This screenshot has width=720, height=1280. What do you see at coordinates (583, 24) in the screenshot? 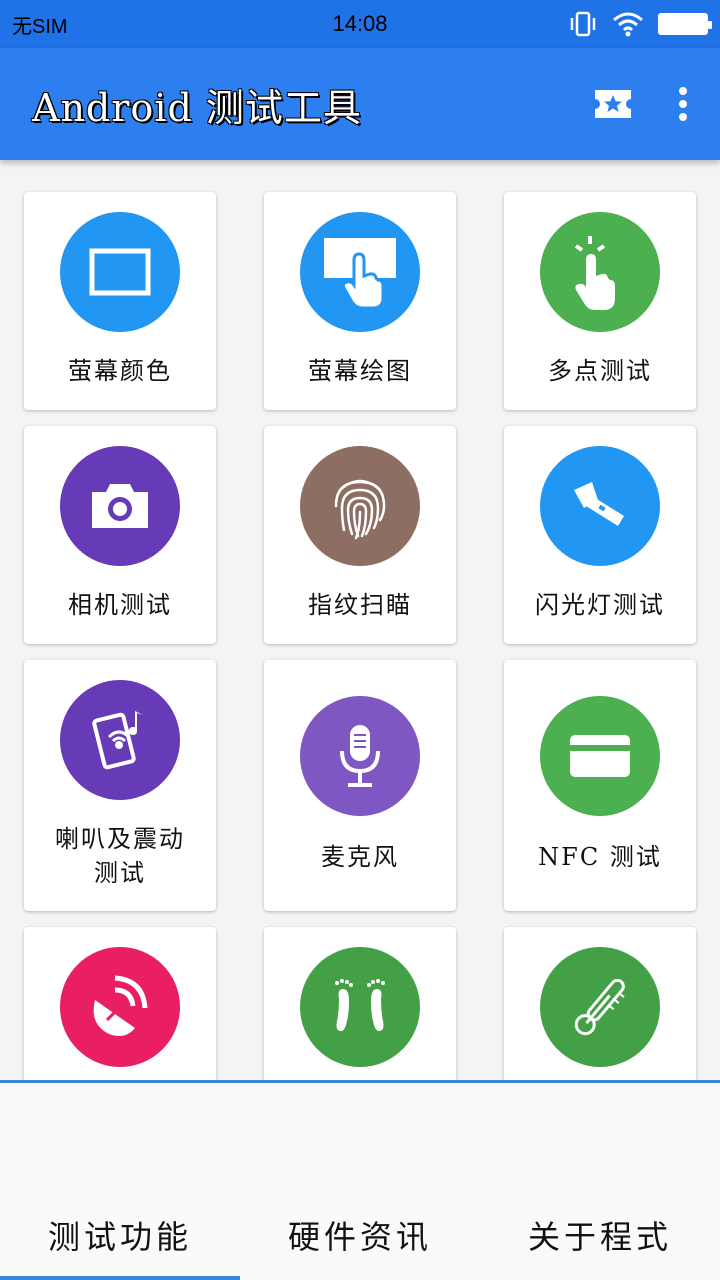
I see `vibrate-icon` at bounding box center [583, 24].